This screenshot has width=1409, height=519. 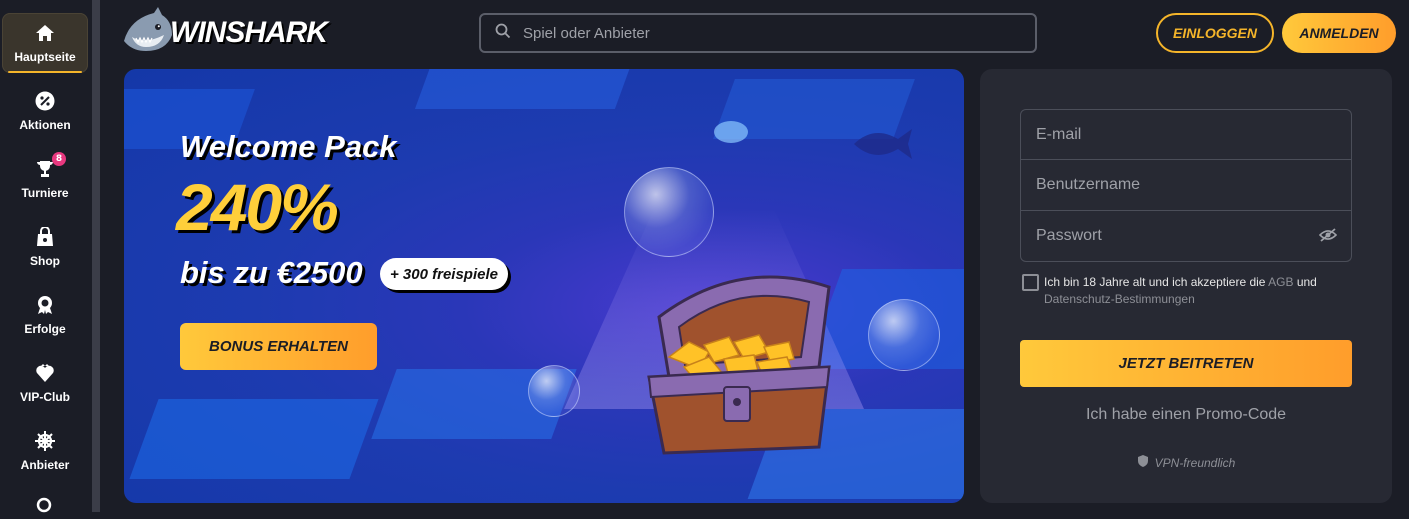 I want to click on freespins-badge: + 300 freispiele, so click(x=444, y=274).